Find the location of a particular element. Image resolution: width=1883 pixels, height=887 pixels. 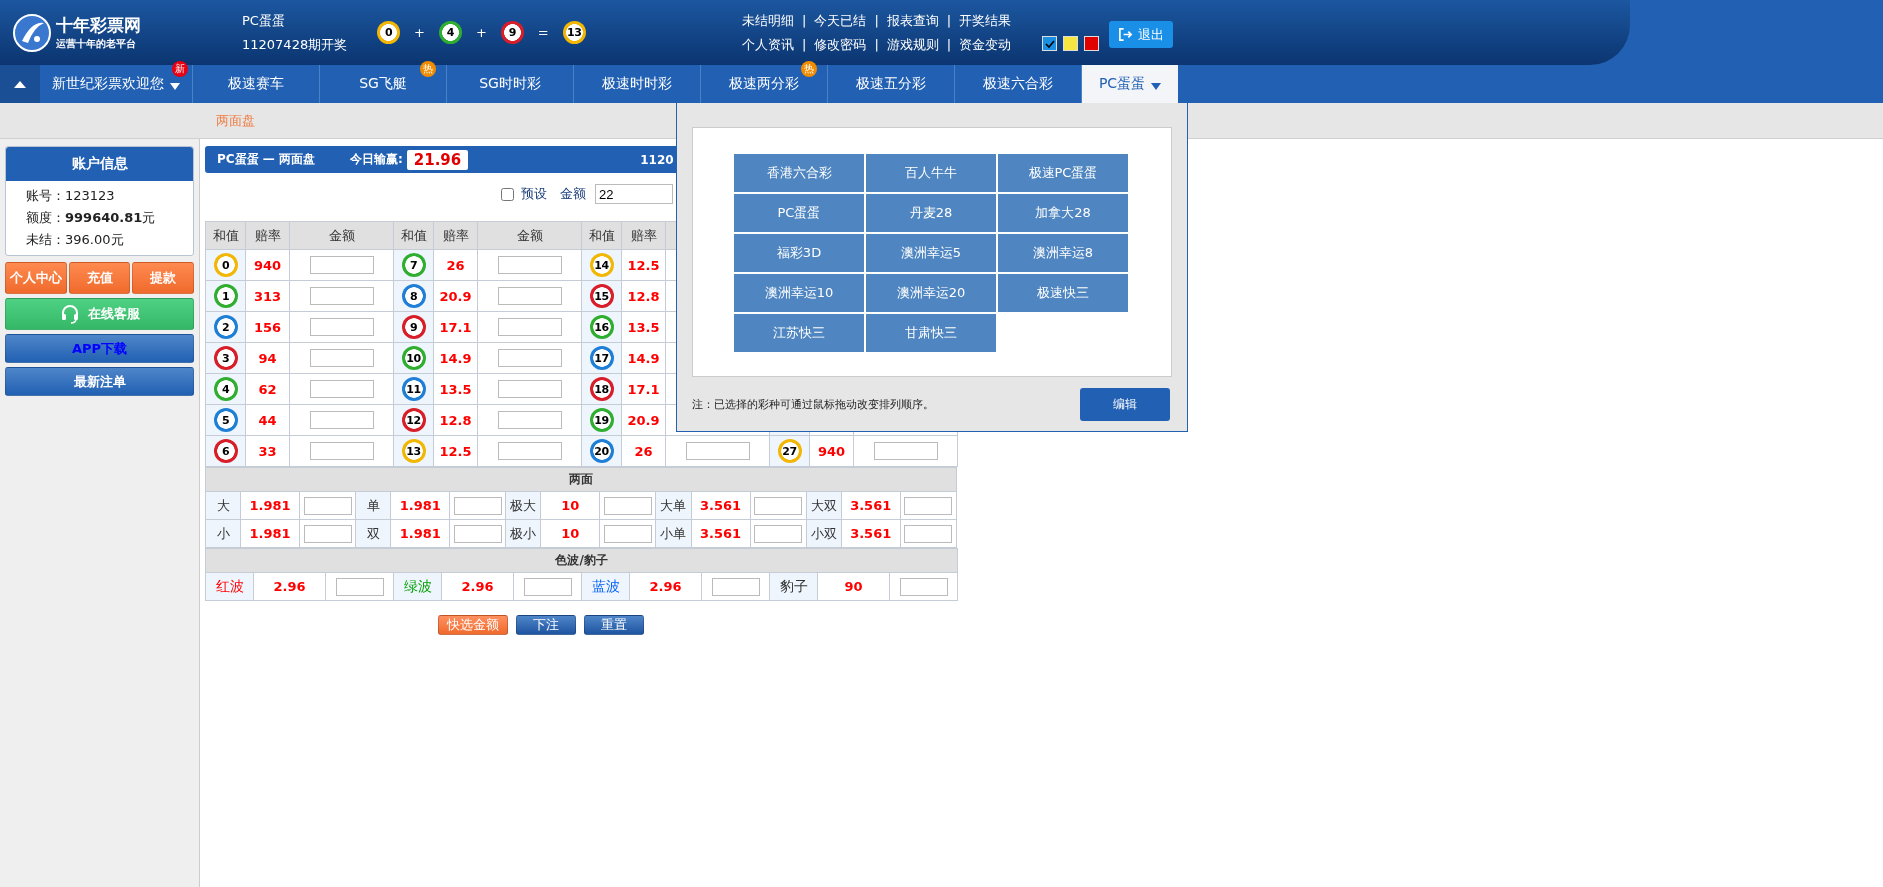

game-option: 澳洲幸运20 is located at coordinates (931, 293).